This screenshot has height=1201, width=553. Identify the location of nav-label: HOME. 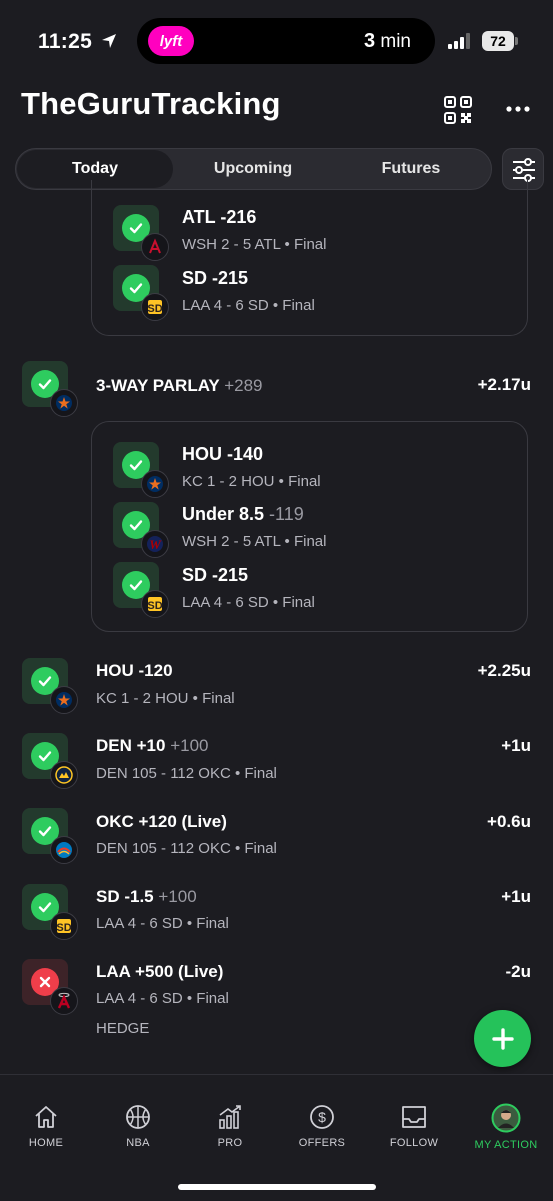
(46, 1143).